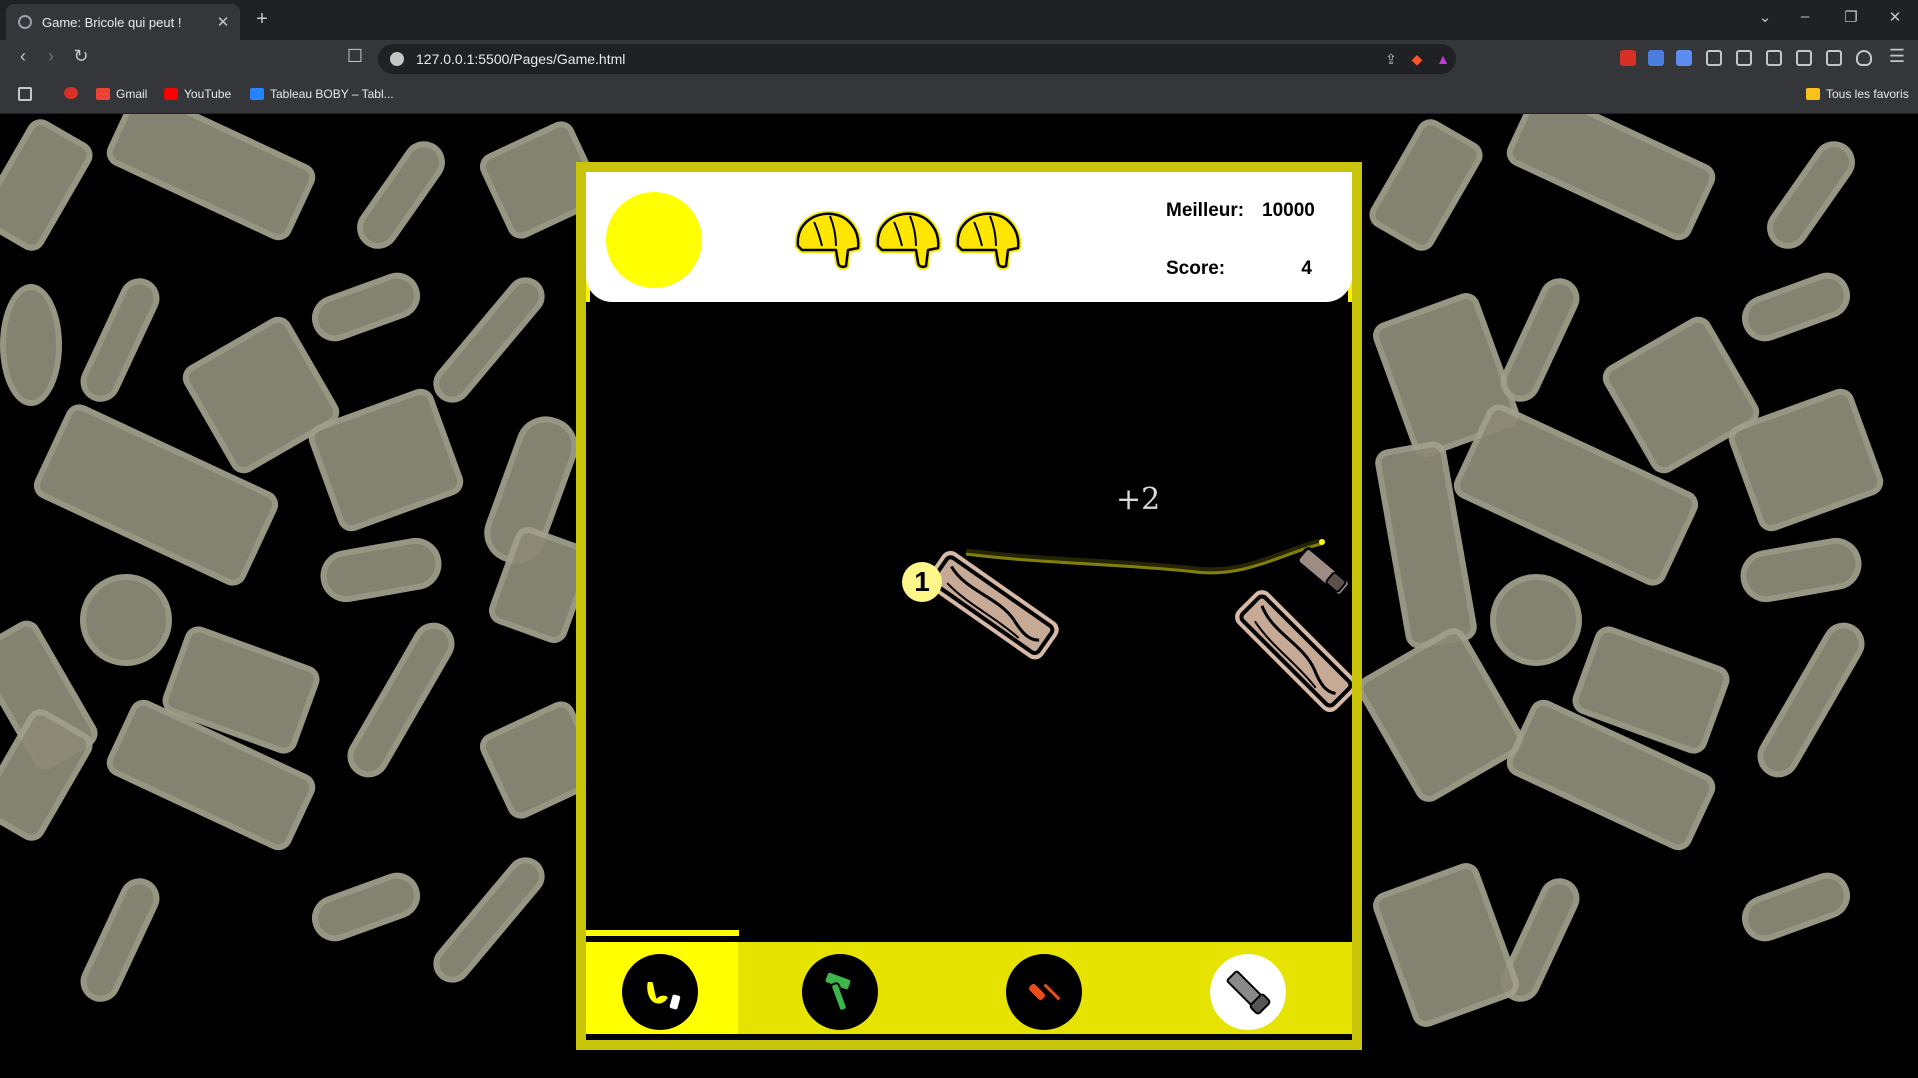 The width and height of the screenshot is (1918, 1078). I want to click on download-icon, so click(1744, 58).